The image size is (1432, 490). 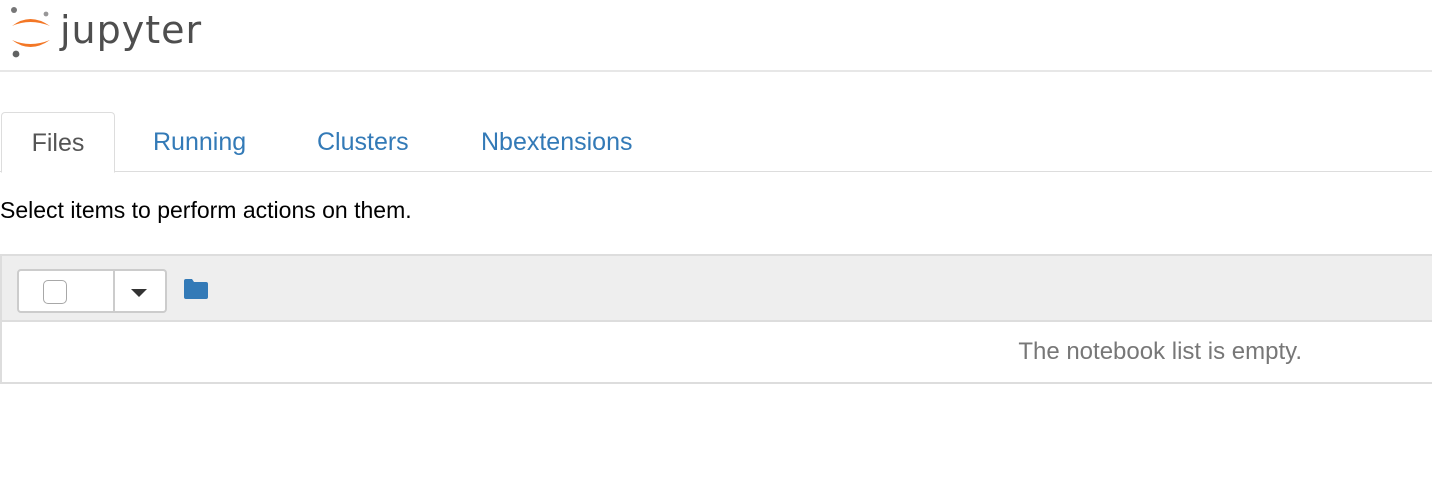 I want to click on notebook-list-toolbar, so click(x=717, y=289).